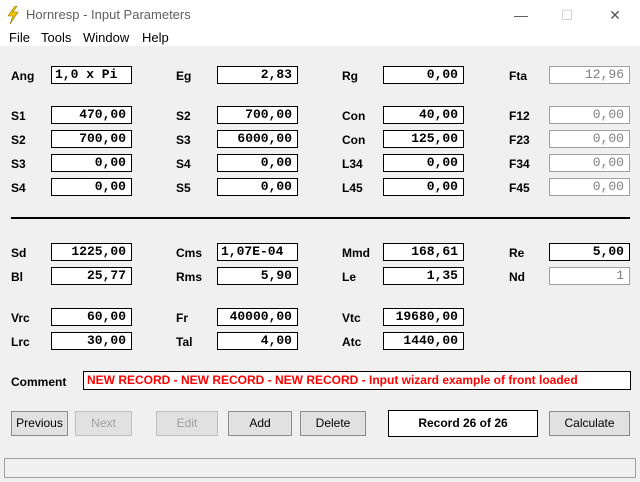 The width and height of the screenshot is (640, 482). What do you see at coordinates (320, 468) in the screenshot?
I see `status-bar` at bounding box center [320, 468].